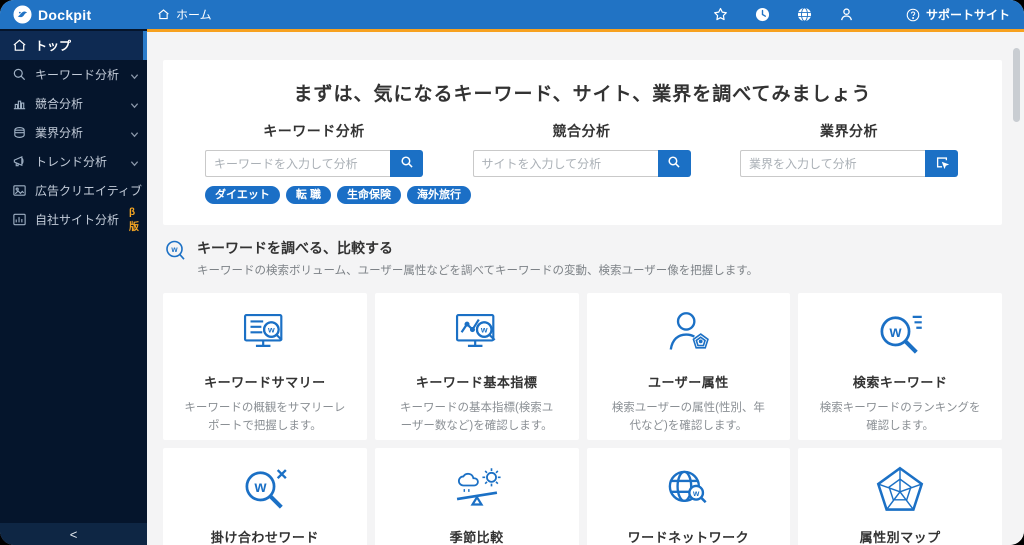 This screenshot has height=545, width=1024. I want to click on nav-home-label: ホーム, so click(194, 15).